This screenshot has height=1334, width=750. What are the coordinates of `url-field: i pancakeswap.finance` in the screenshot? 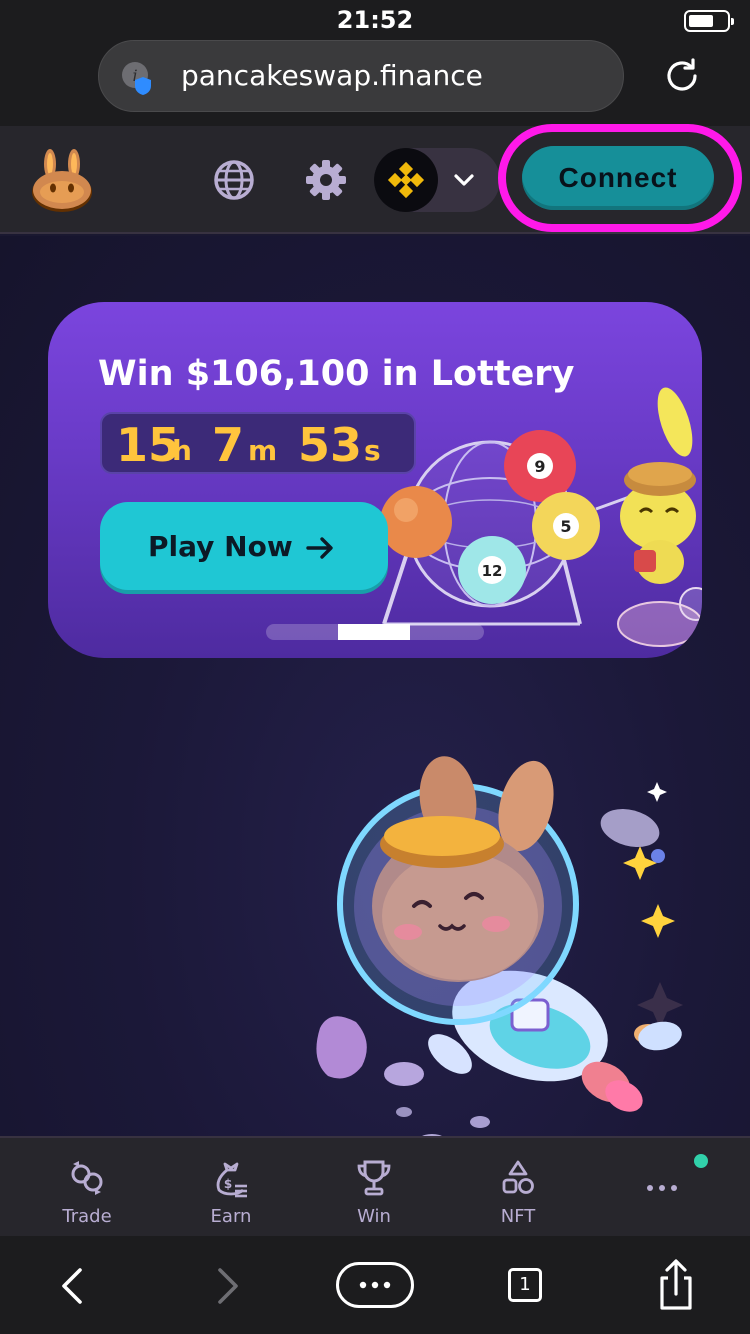 It's located at (361, 76).